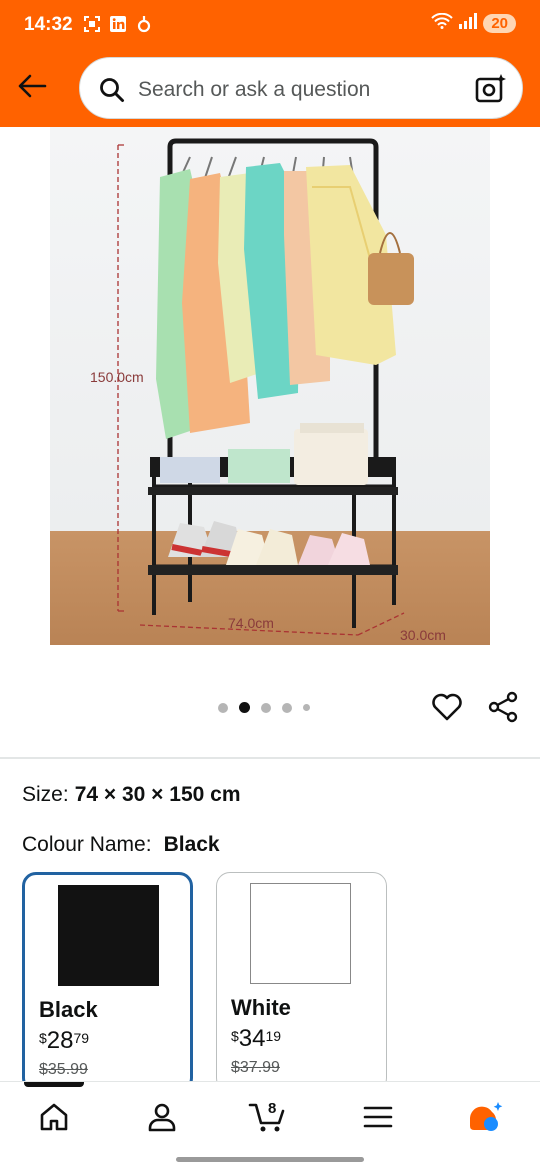 This screenshot has height=1170, width=540. I want to click on cart-count: 8, so click(272, 1108).